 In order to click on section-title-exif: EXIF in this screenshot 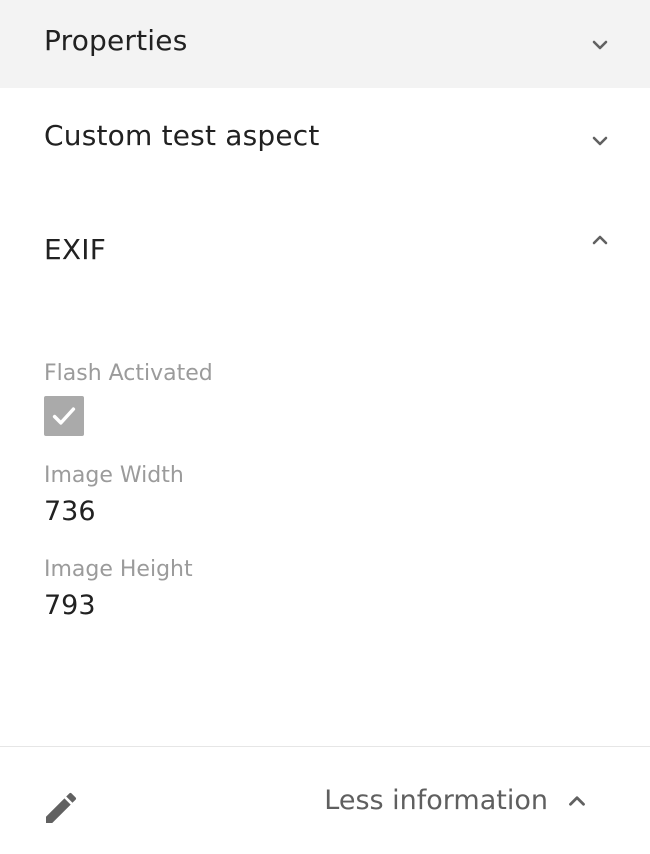, I will do `click(75, 249)`.